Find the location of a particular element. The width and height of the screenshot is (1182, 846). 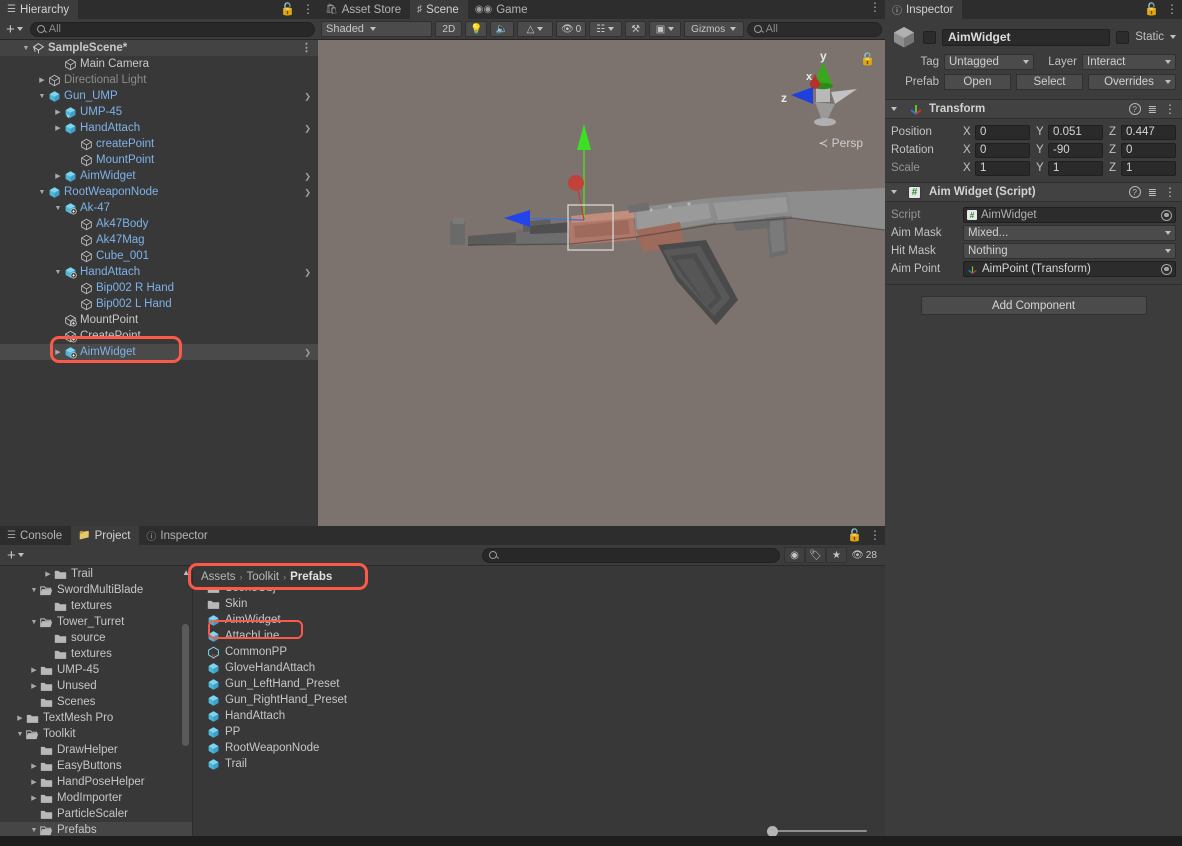

inspector-menu-icon: ⋮ is located at coordinates (1172, 9).